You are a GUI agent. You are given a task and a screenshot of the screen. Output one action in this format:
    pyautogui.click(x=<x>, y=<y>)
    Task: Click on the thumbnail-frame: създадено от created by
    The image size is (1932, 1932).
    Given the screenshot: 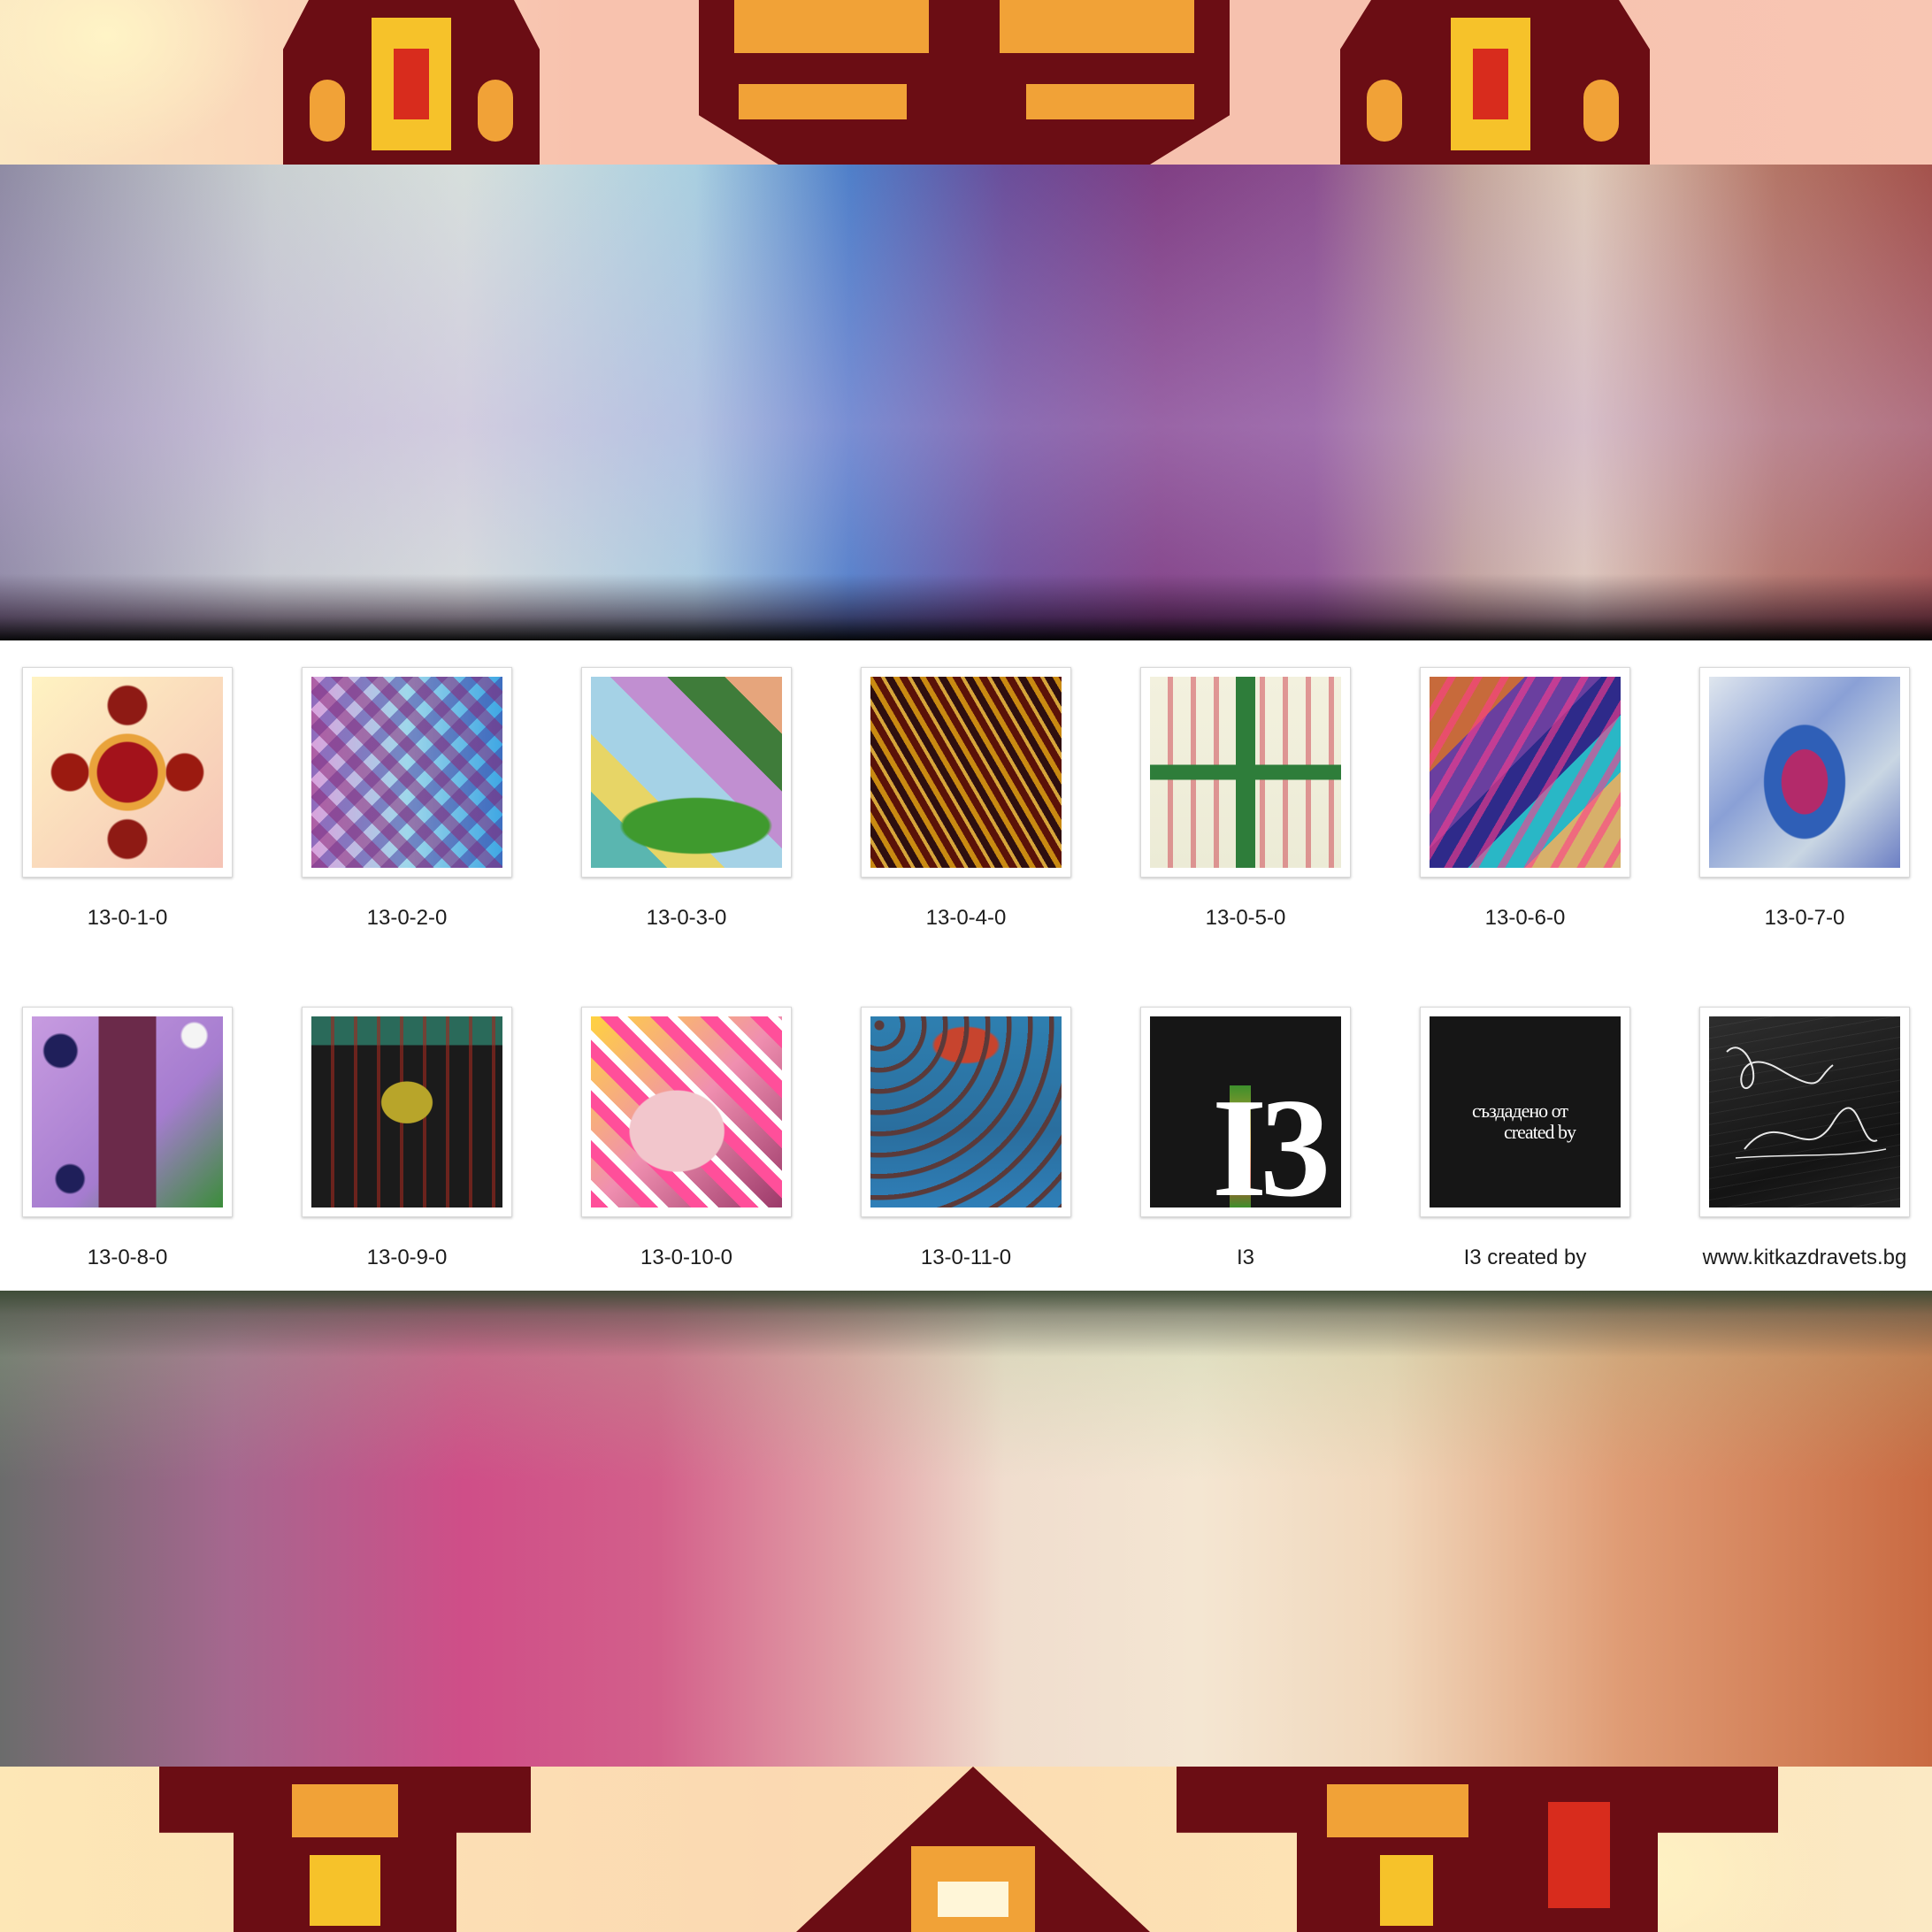 What is the action you would take?
    pyautogui.click(x=1525, y=1112)
    